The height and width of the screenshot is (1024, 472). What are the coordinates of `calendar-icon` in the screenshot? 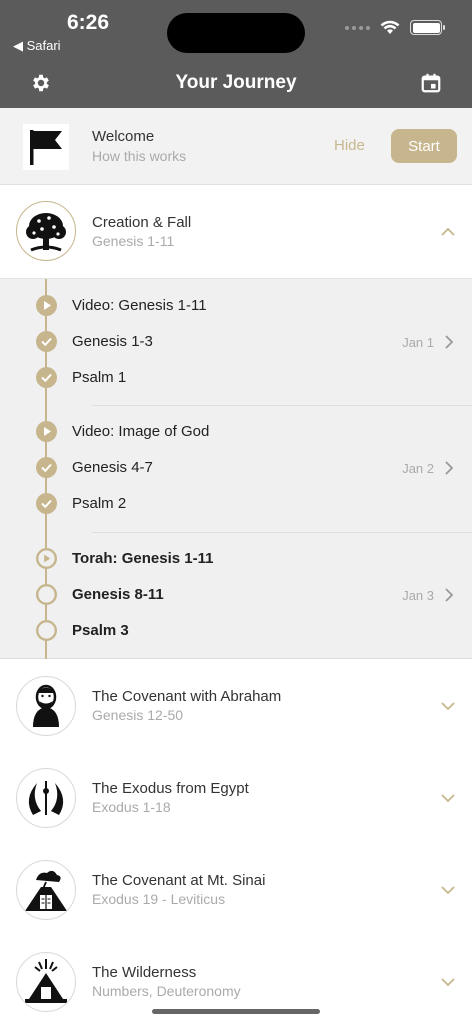 It's located at (431, 83).